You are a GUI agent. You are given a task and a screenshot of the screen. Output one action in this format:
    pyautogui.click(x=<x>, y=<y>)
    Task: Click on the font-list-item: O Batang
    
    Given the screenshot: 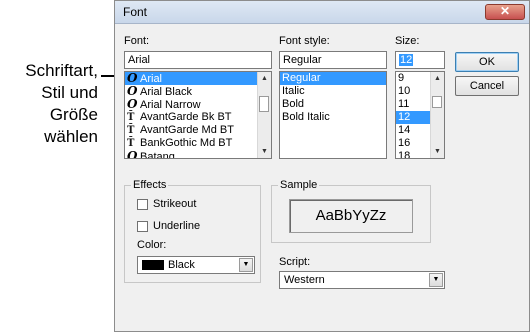 What is the action you would take?
    pyautogui.click(x=198, y=154)
    